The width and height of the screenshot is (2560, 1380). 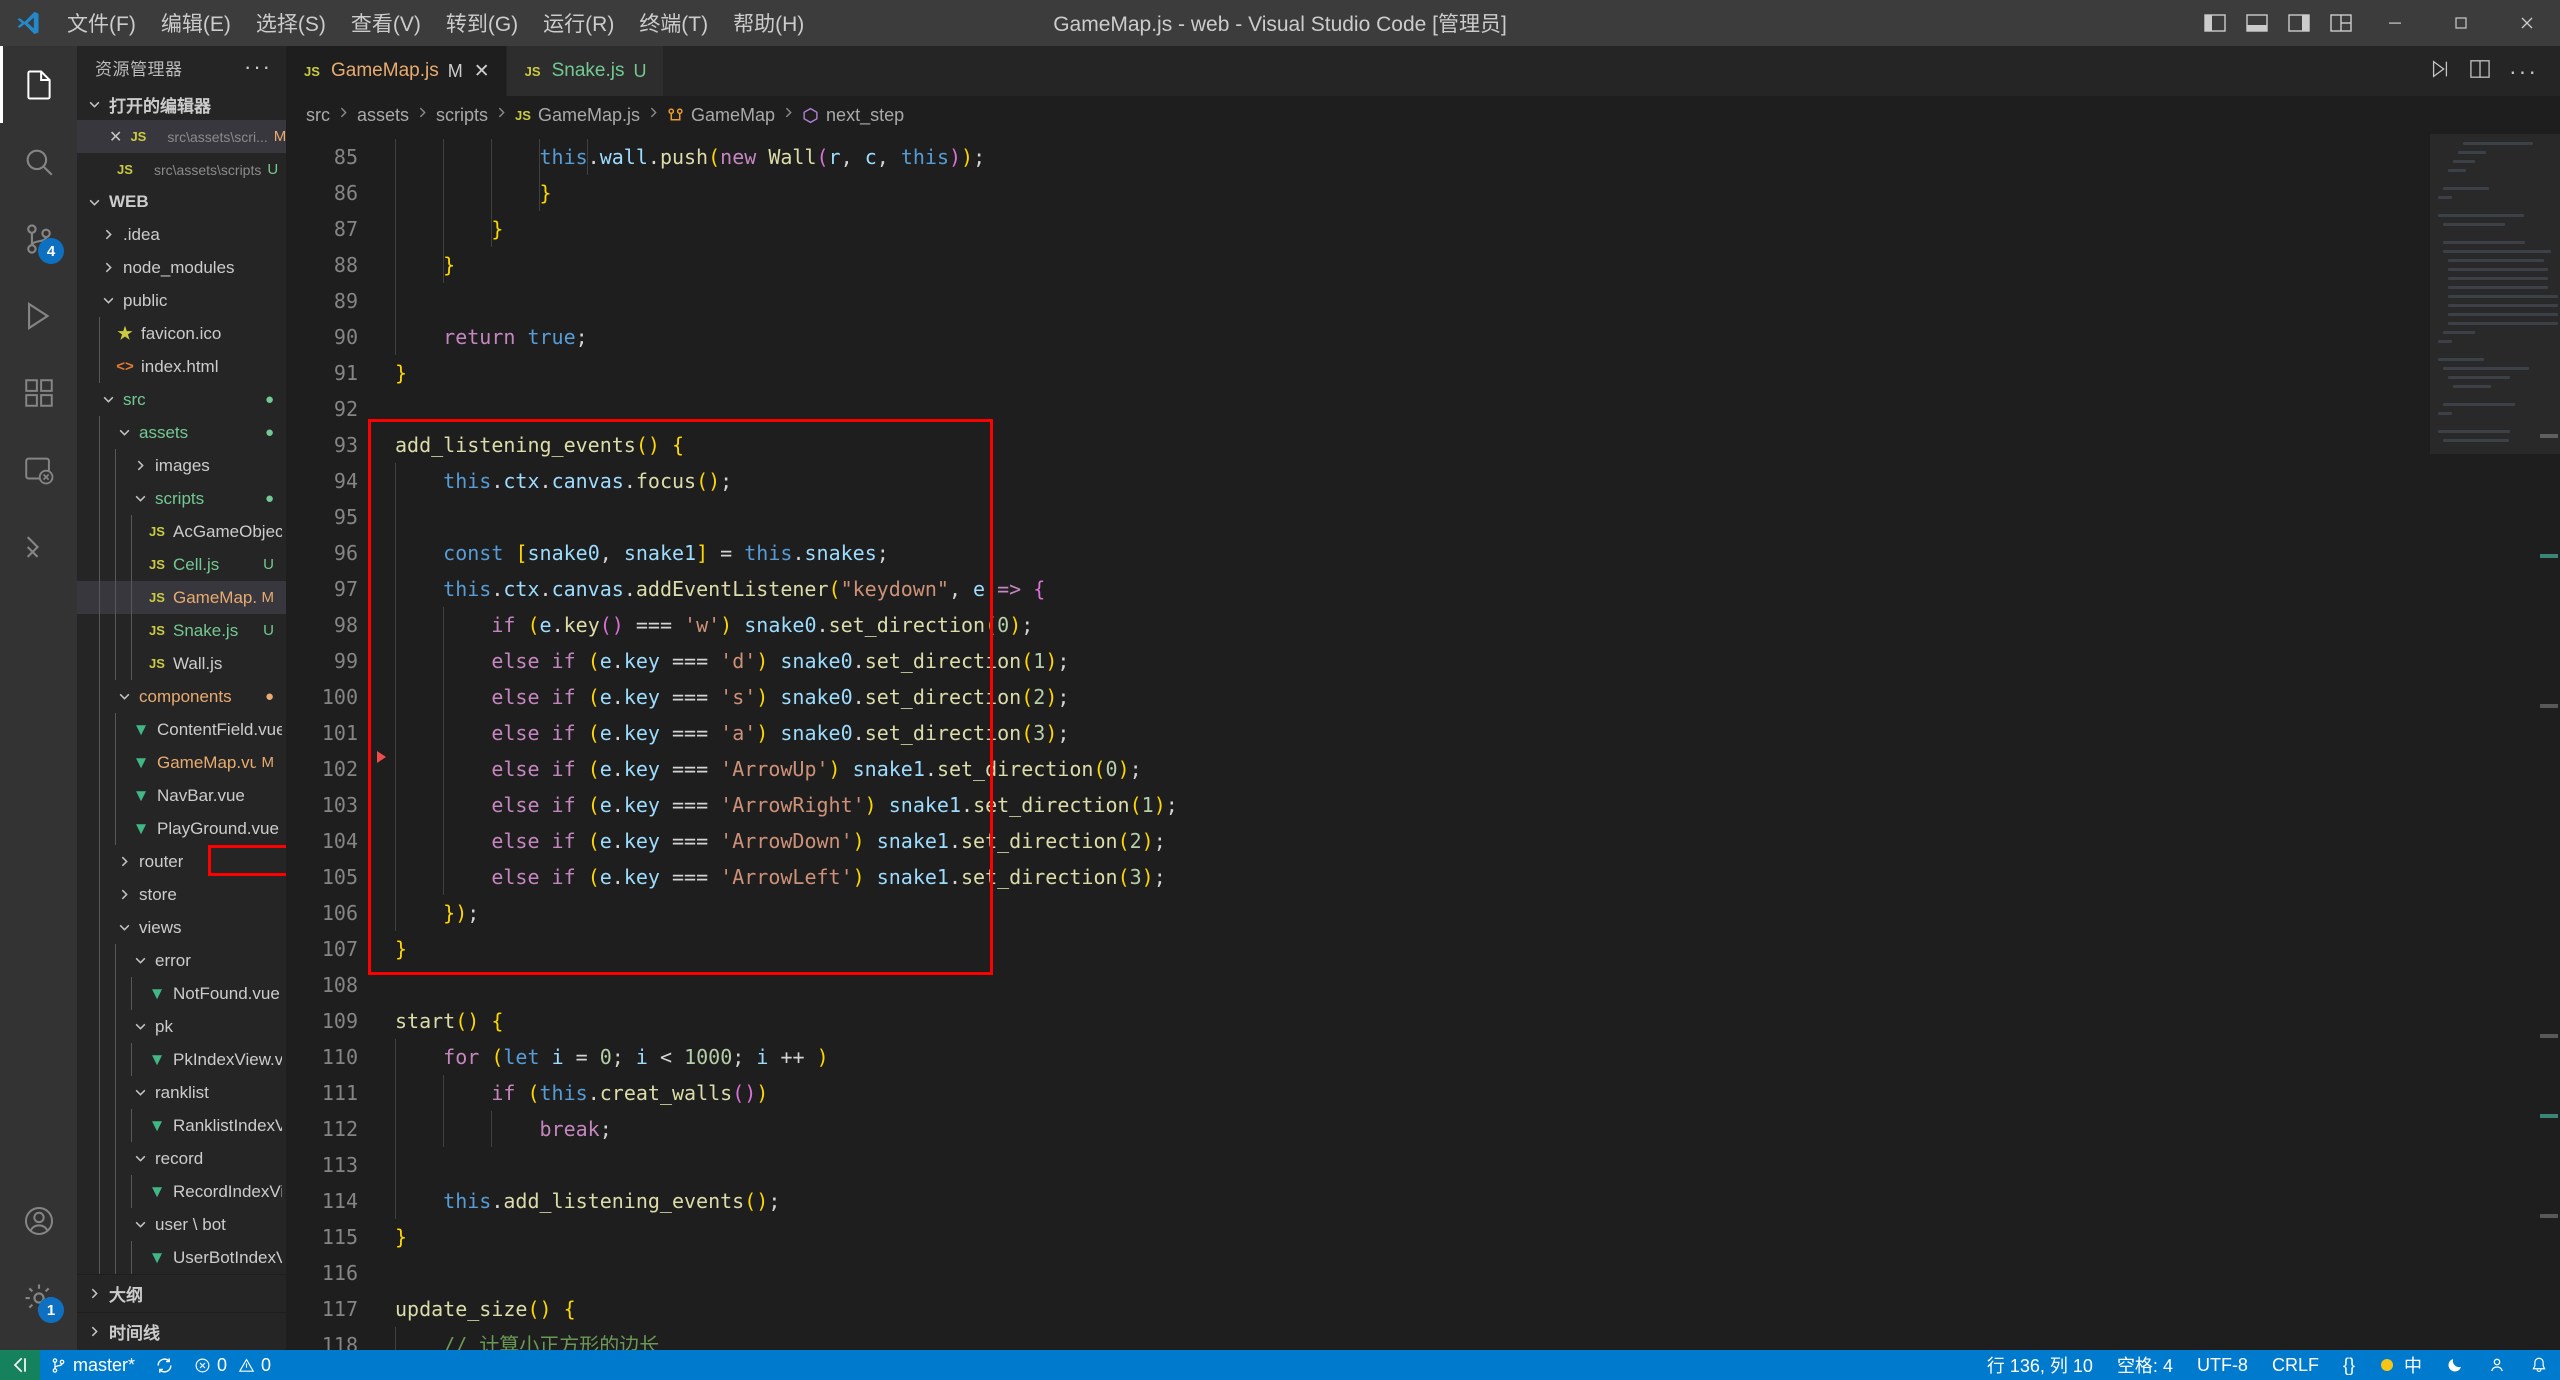 What do you see at coordinates (115, 137) in the screenshot?
I see `close-icon: ✕` at bounding box center [115, 137].